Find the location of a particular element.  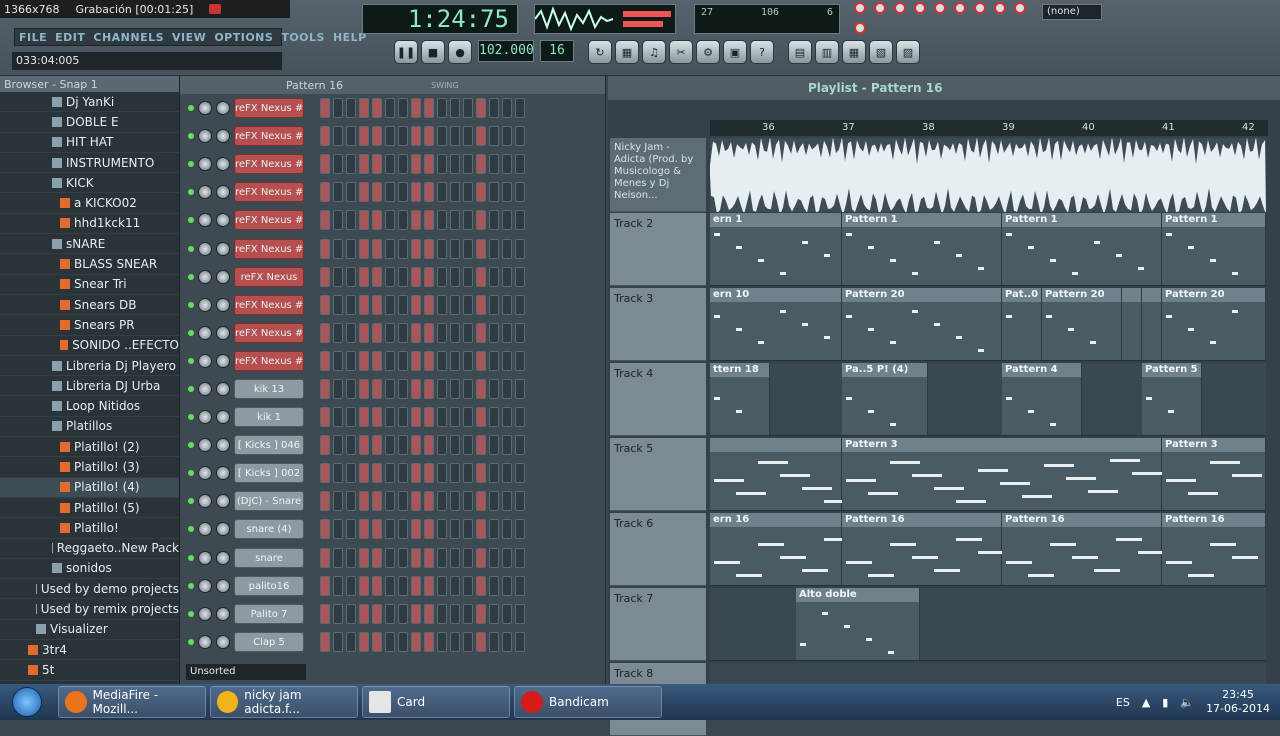

channel-button: Palito 7 is located at coordinates (269, 613).